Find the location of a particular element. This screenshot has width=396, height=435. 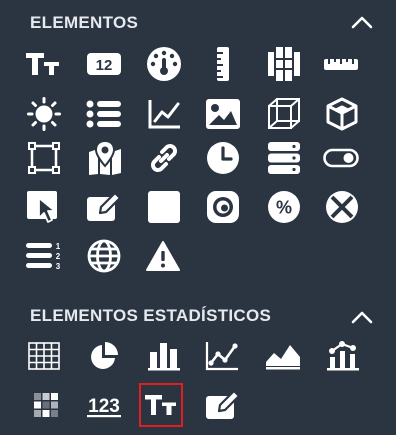

sun-icon is located at coordinates (44, 114).